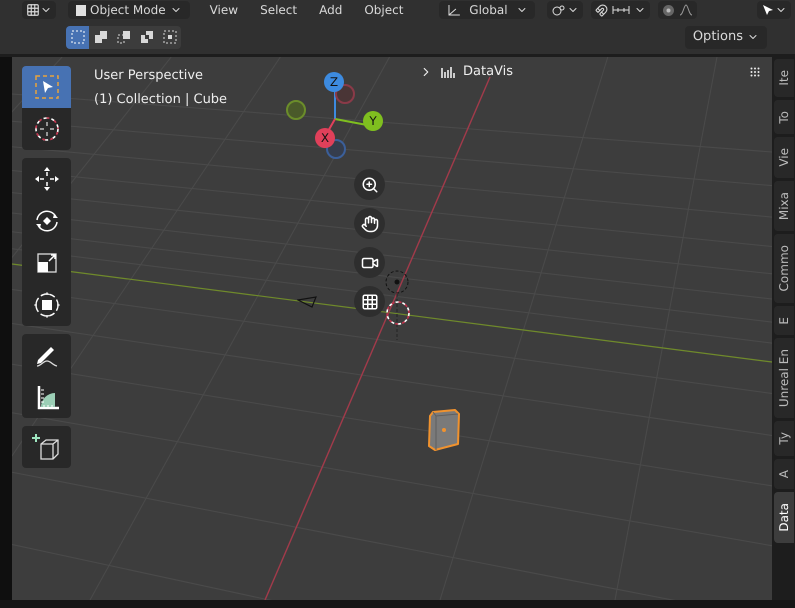 Image resolution: width=795 pixels, height=608 pixels. I want to click on cursor-arrow-icon, so click(768, 10).